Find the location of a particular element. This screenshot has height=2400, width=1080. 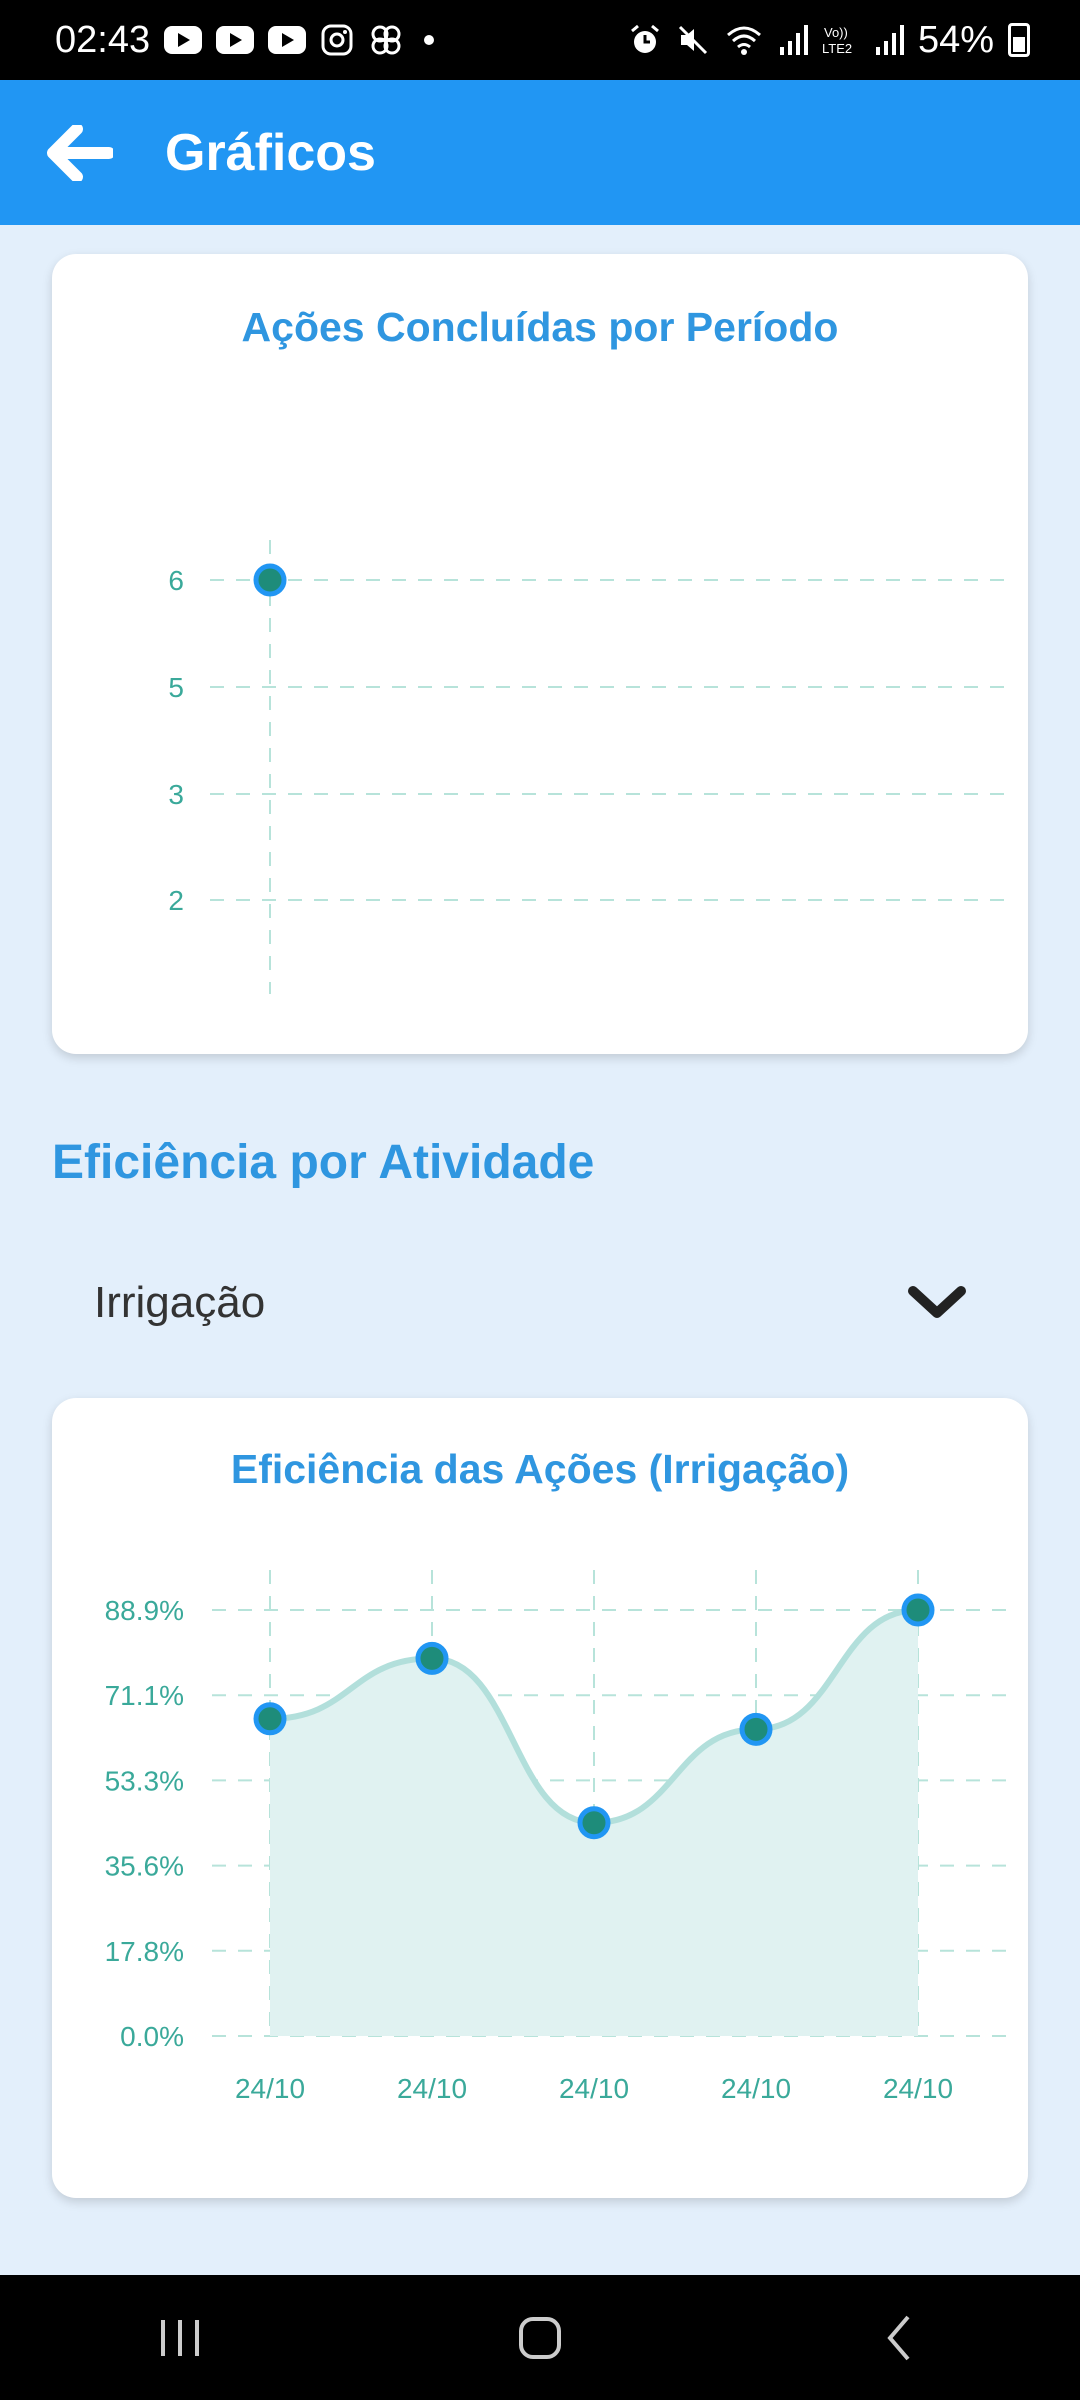

arrow-left-icon is located at coordinates (80, 152).